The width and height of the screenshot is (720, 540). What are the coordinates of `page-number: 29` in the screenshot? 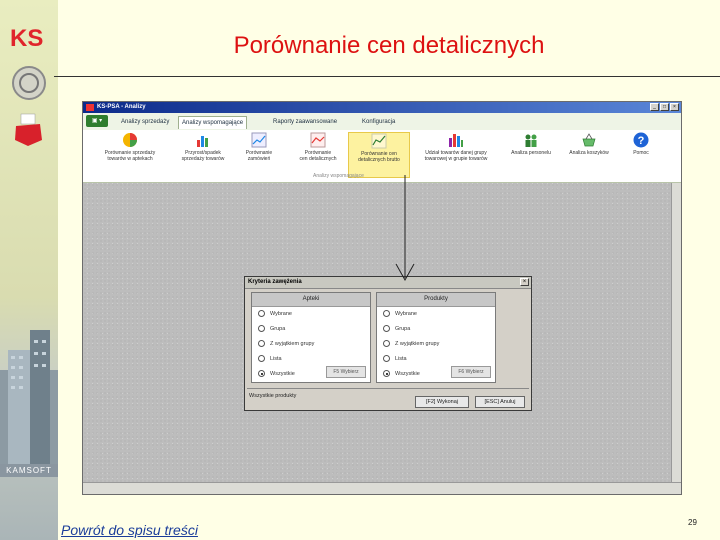 It's located at (692, 522).